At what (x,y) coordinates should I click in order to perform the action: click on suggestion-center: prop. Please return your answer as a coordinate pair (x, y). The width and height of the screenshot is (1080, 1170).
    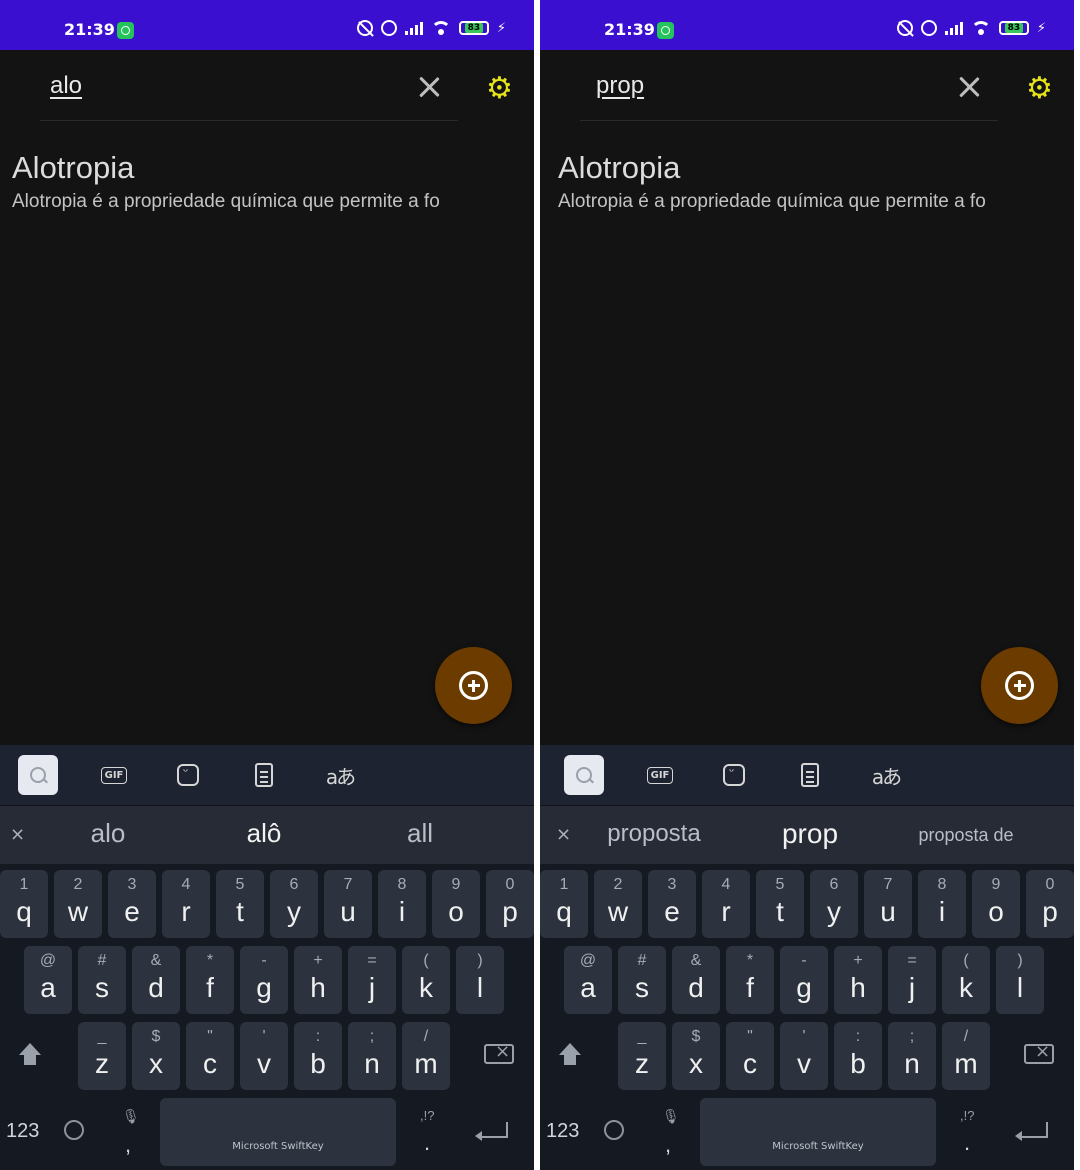
    Looking at the image, I should click on (810, 834).